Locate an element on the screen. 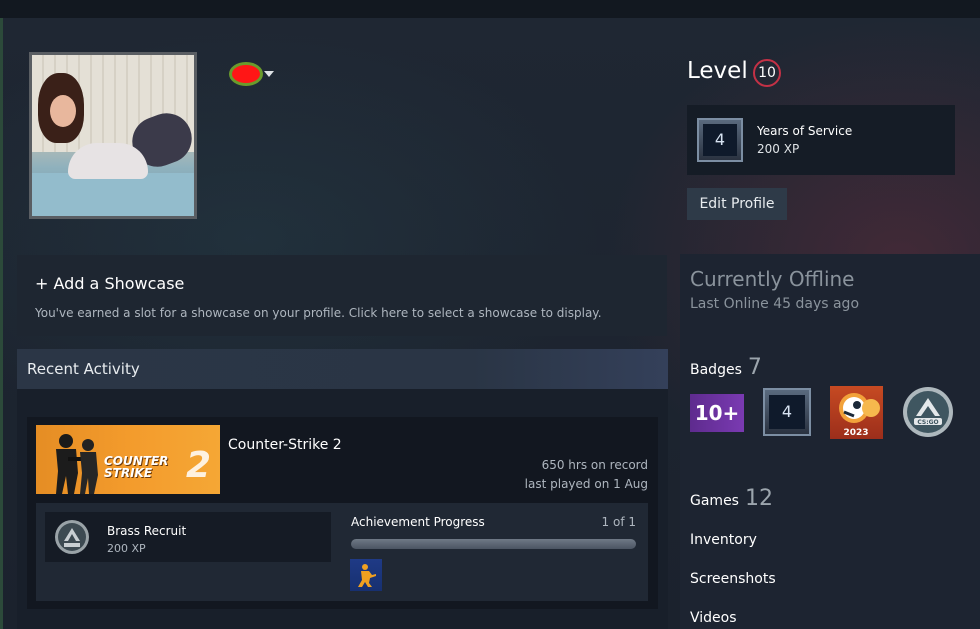 This screenshot has height=629, width=980. badges-count: 7 is located at coordinates (754, 367).